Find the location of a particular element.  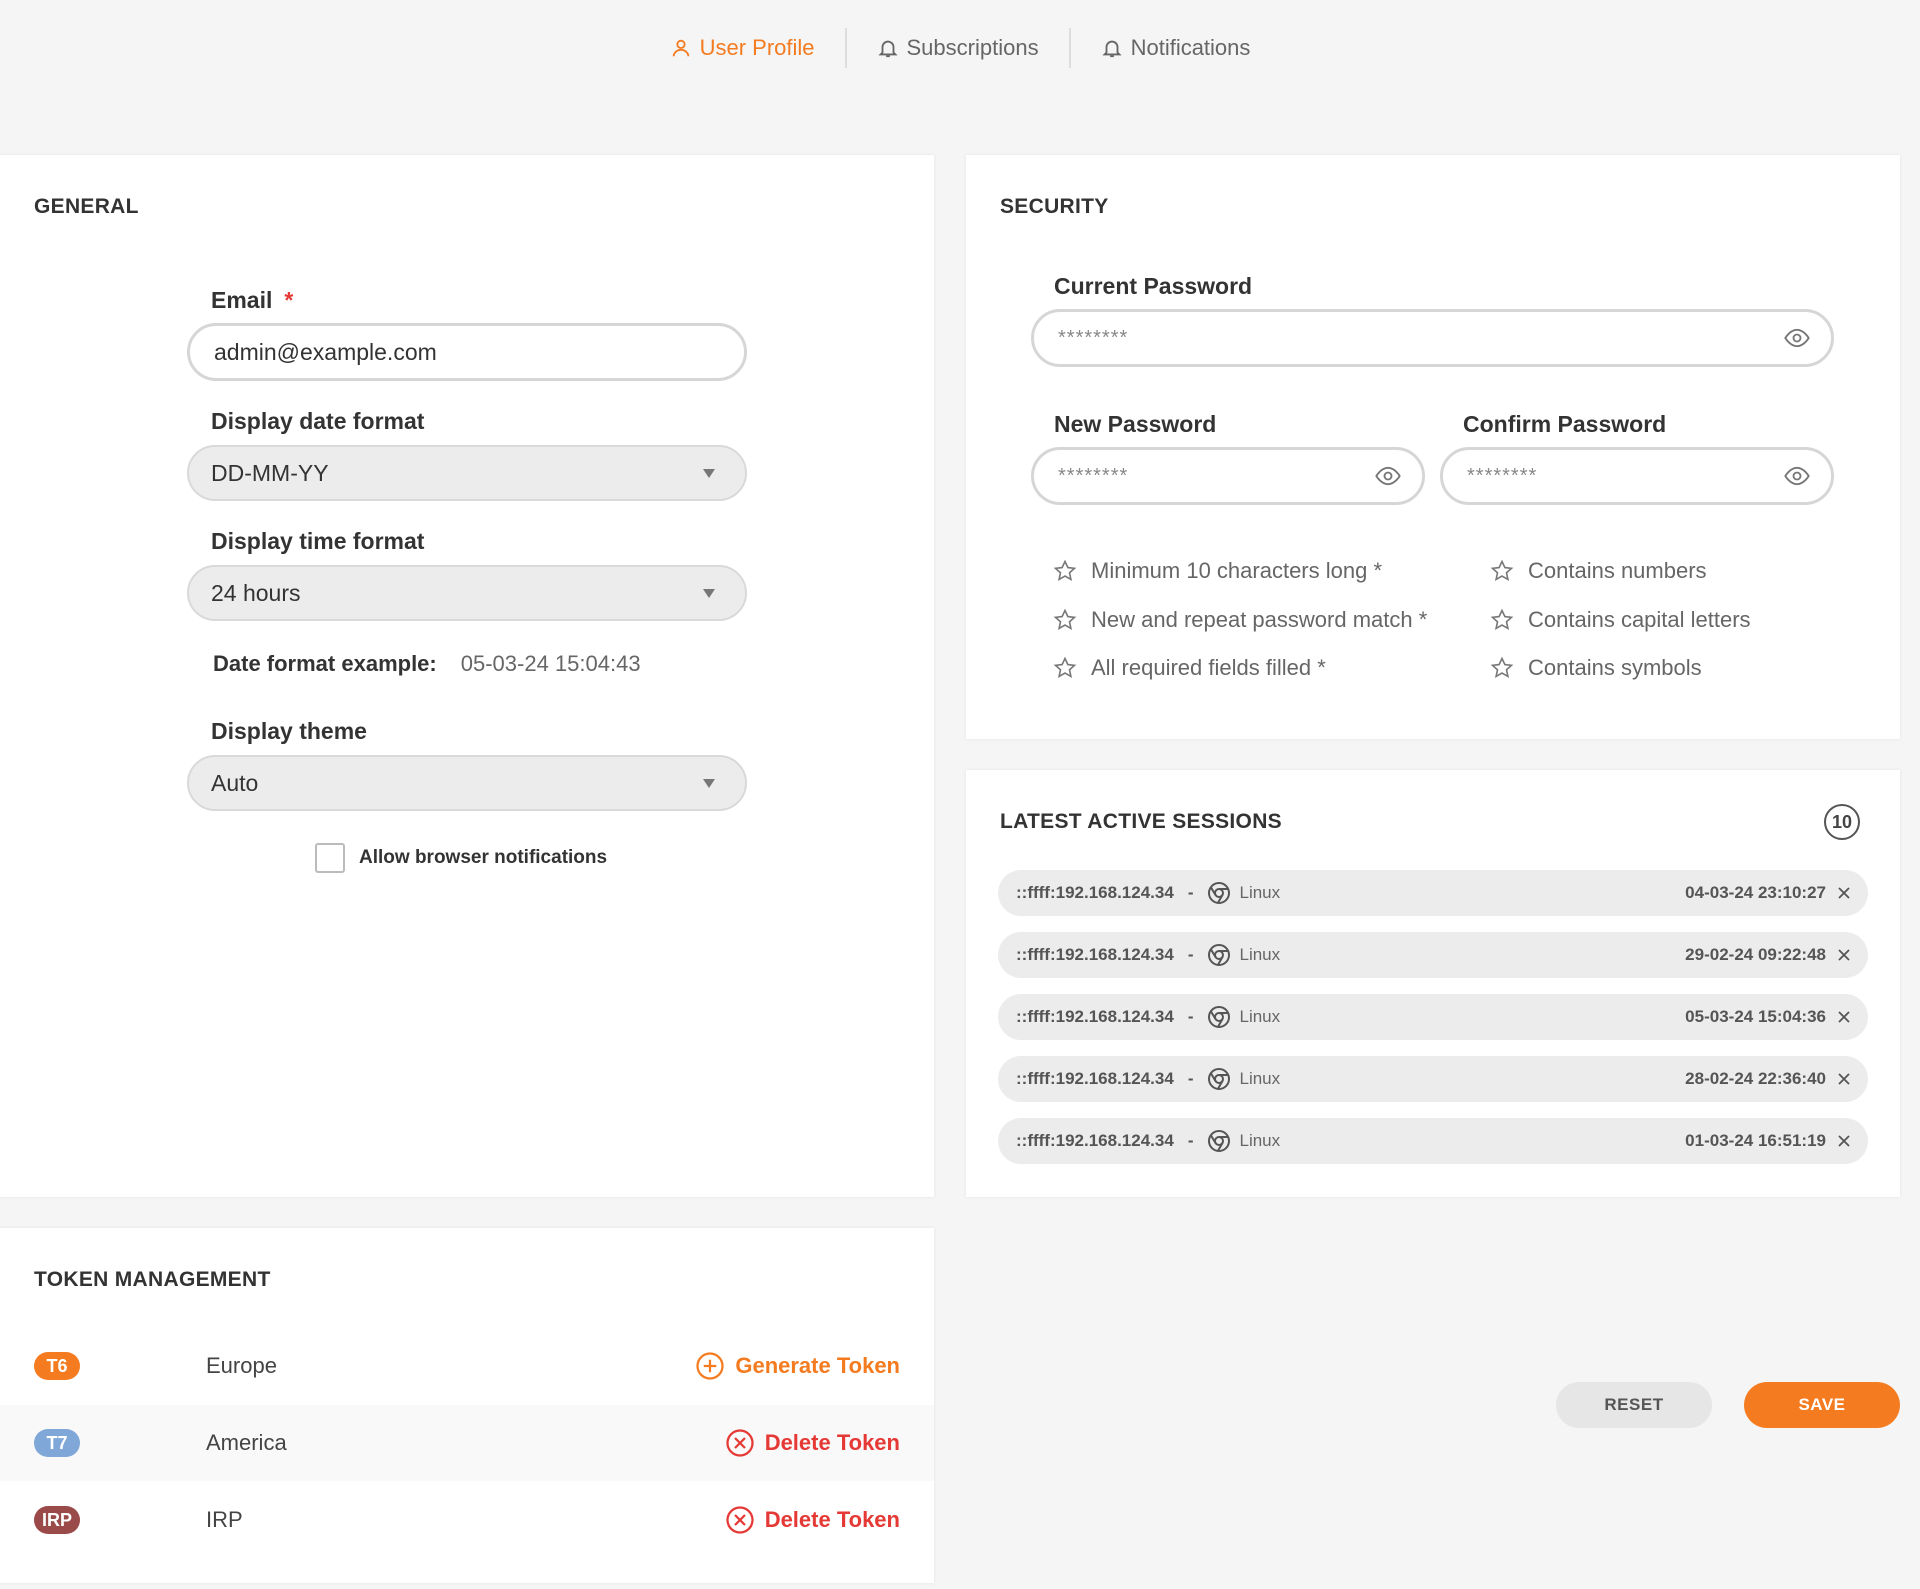

token-badge: T7 is located at coordinates (57, 1443).